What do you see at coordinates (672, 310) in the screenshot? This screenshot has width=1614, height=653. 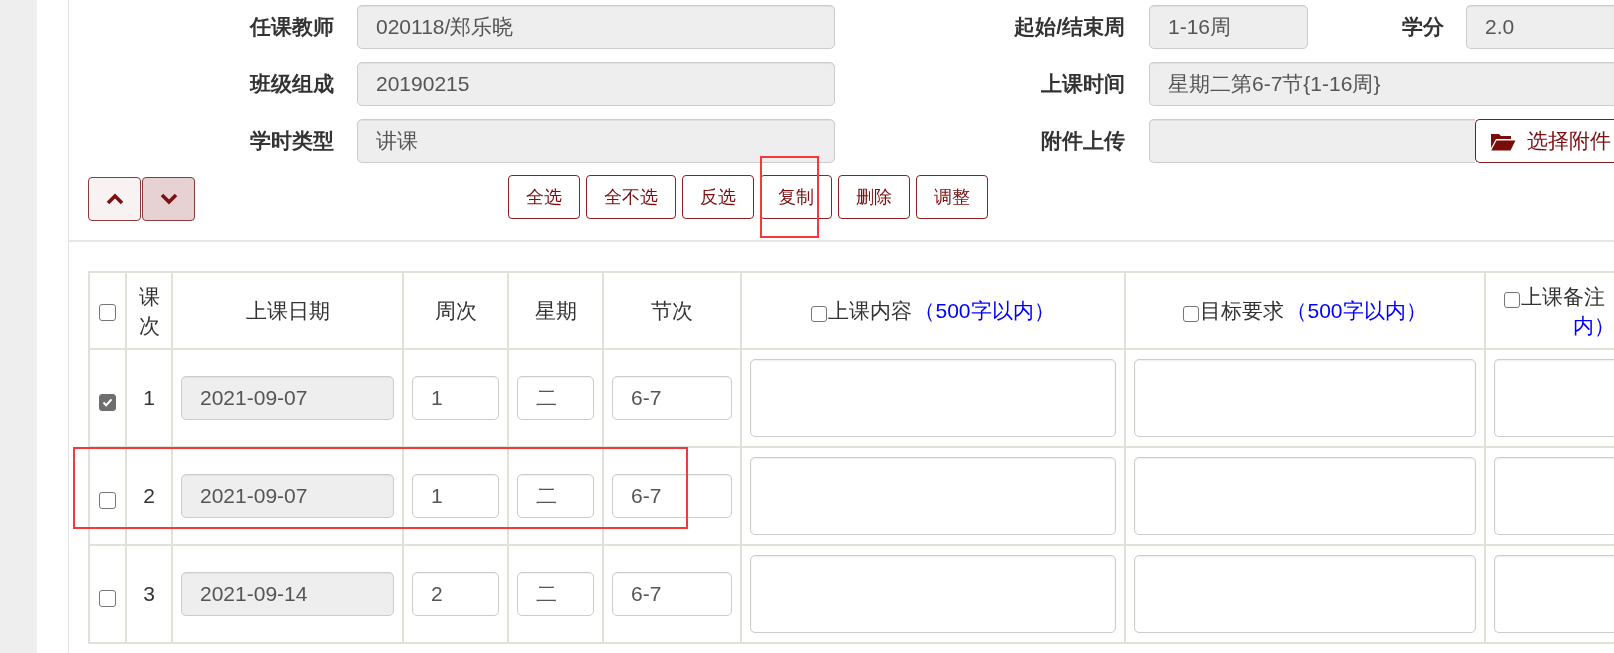 I see `column-header: 节次` at bounding box center [672, 310].